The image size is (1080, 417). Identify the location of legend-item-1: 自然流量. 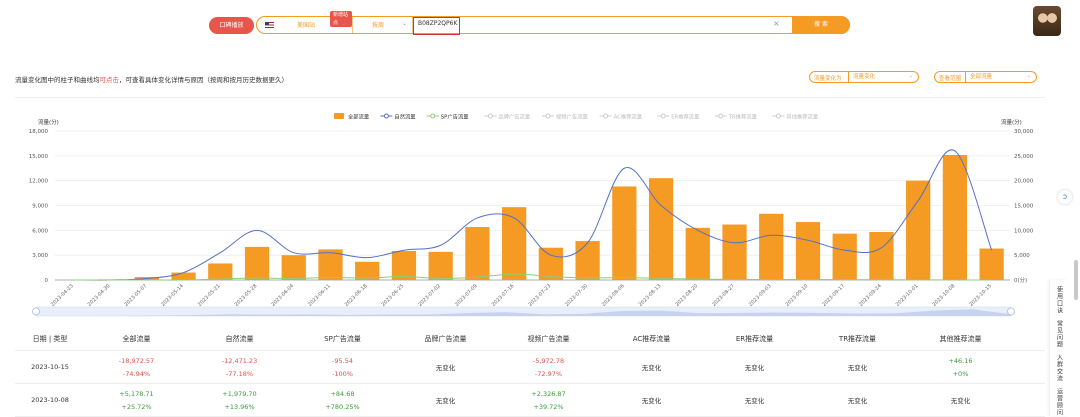
(398, 117).